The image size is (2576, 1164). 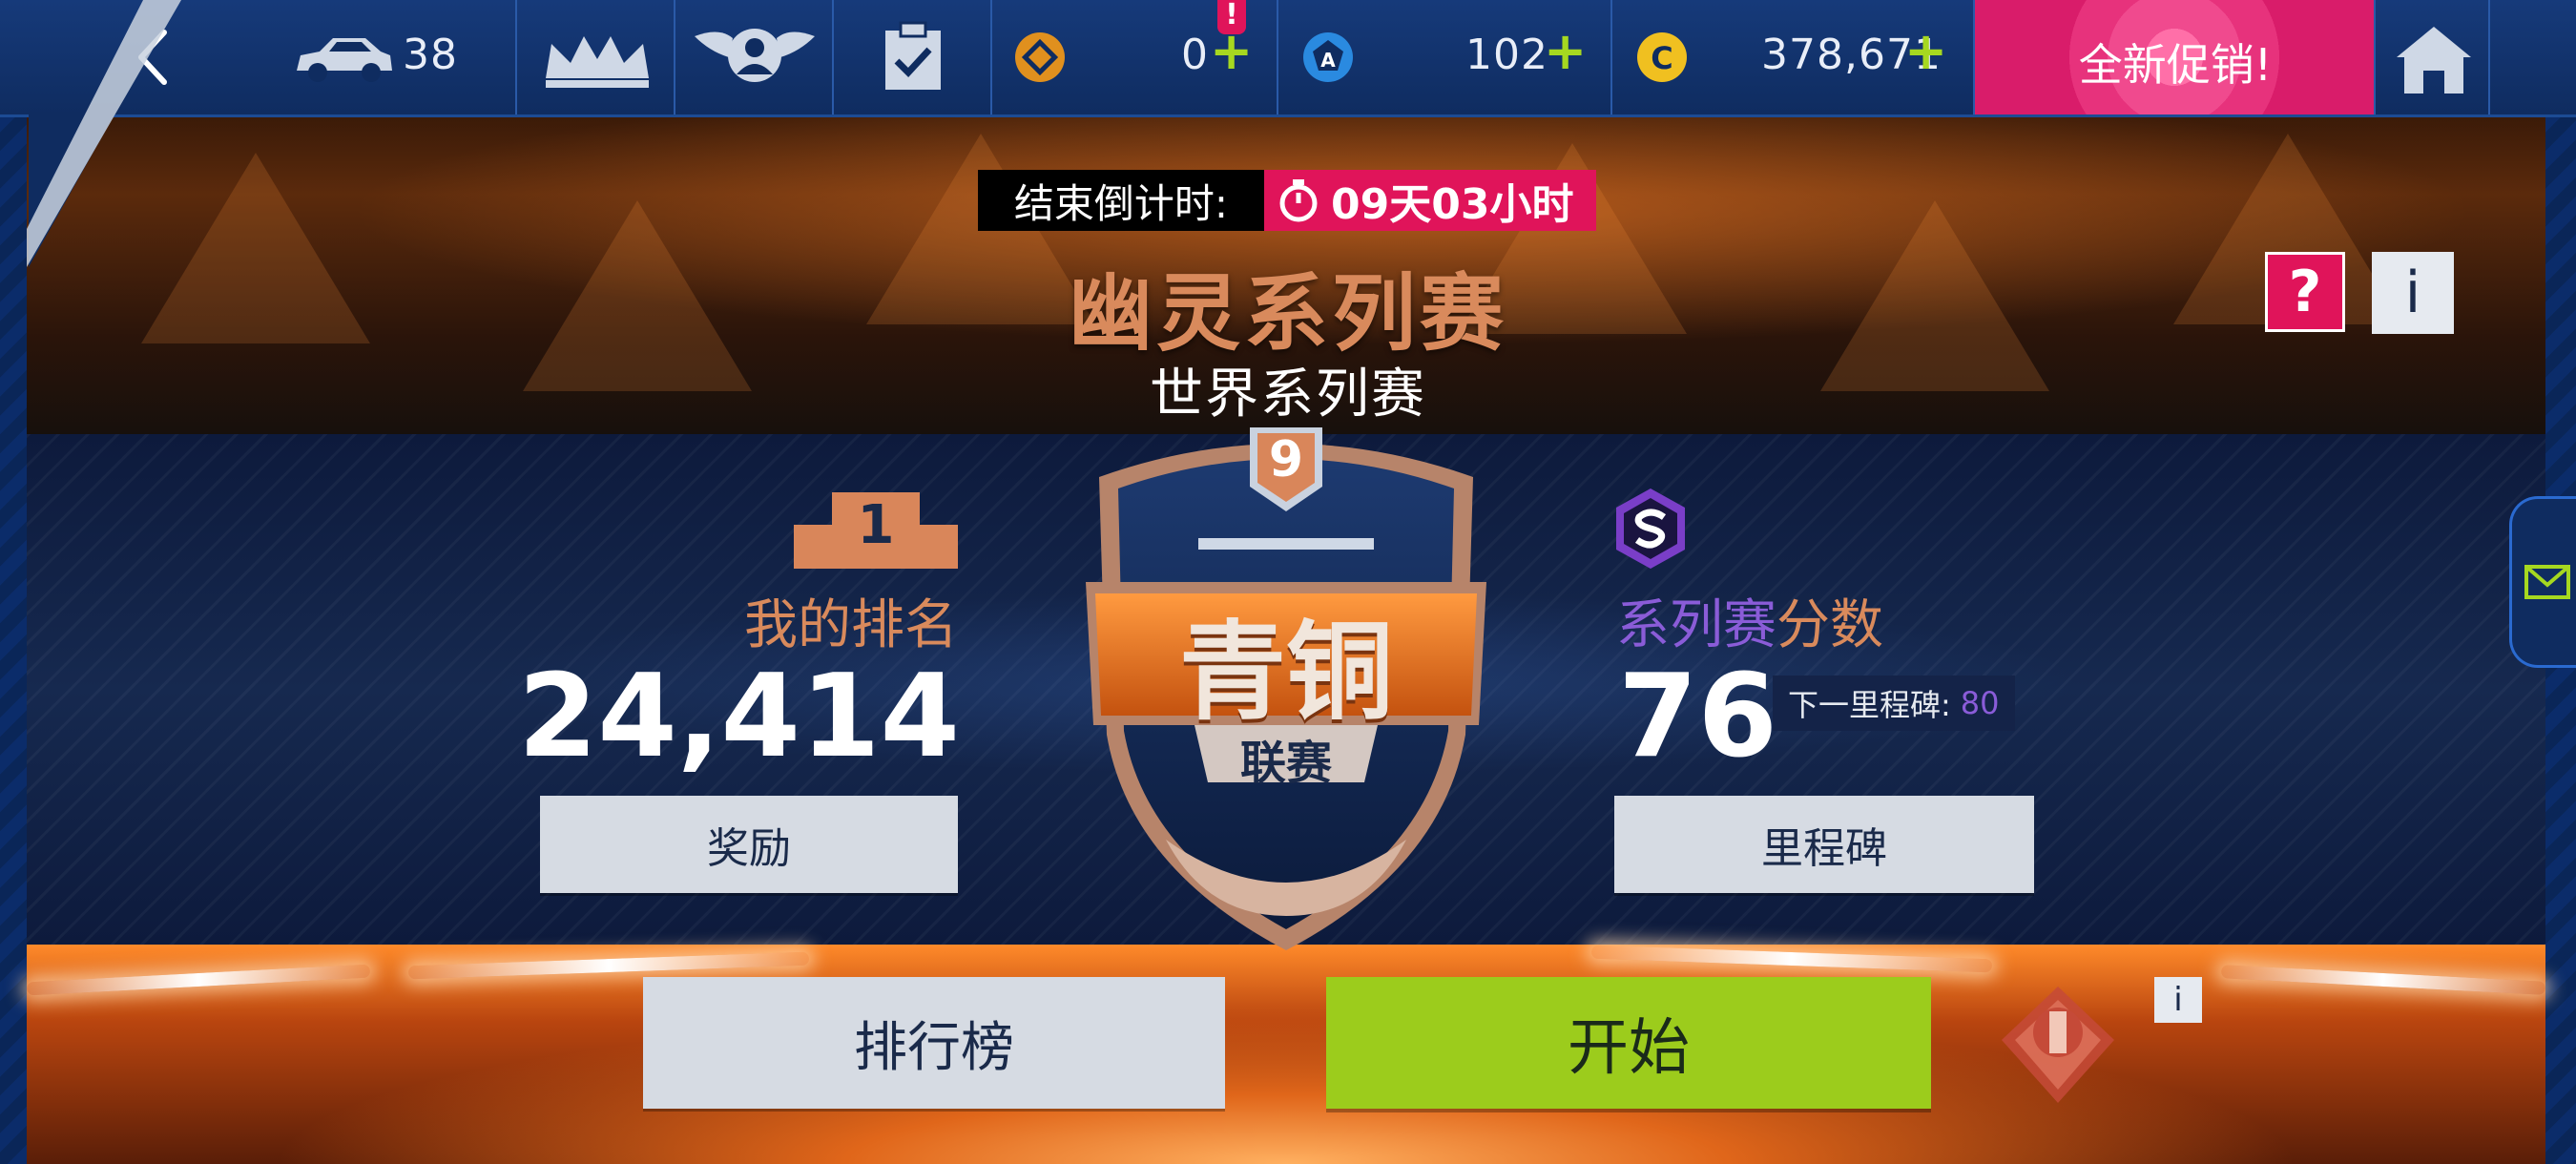 What do you see at coordinates (2178, 1000) in the screenshot?
I see `emblem-info-button: i` at bounding box center [2178, 1000].